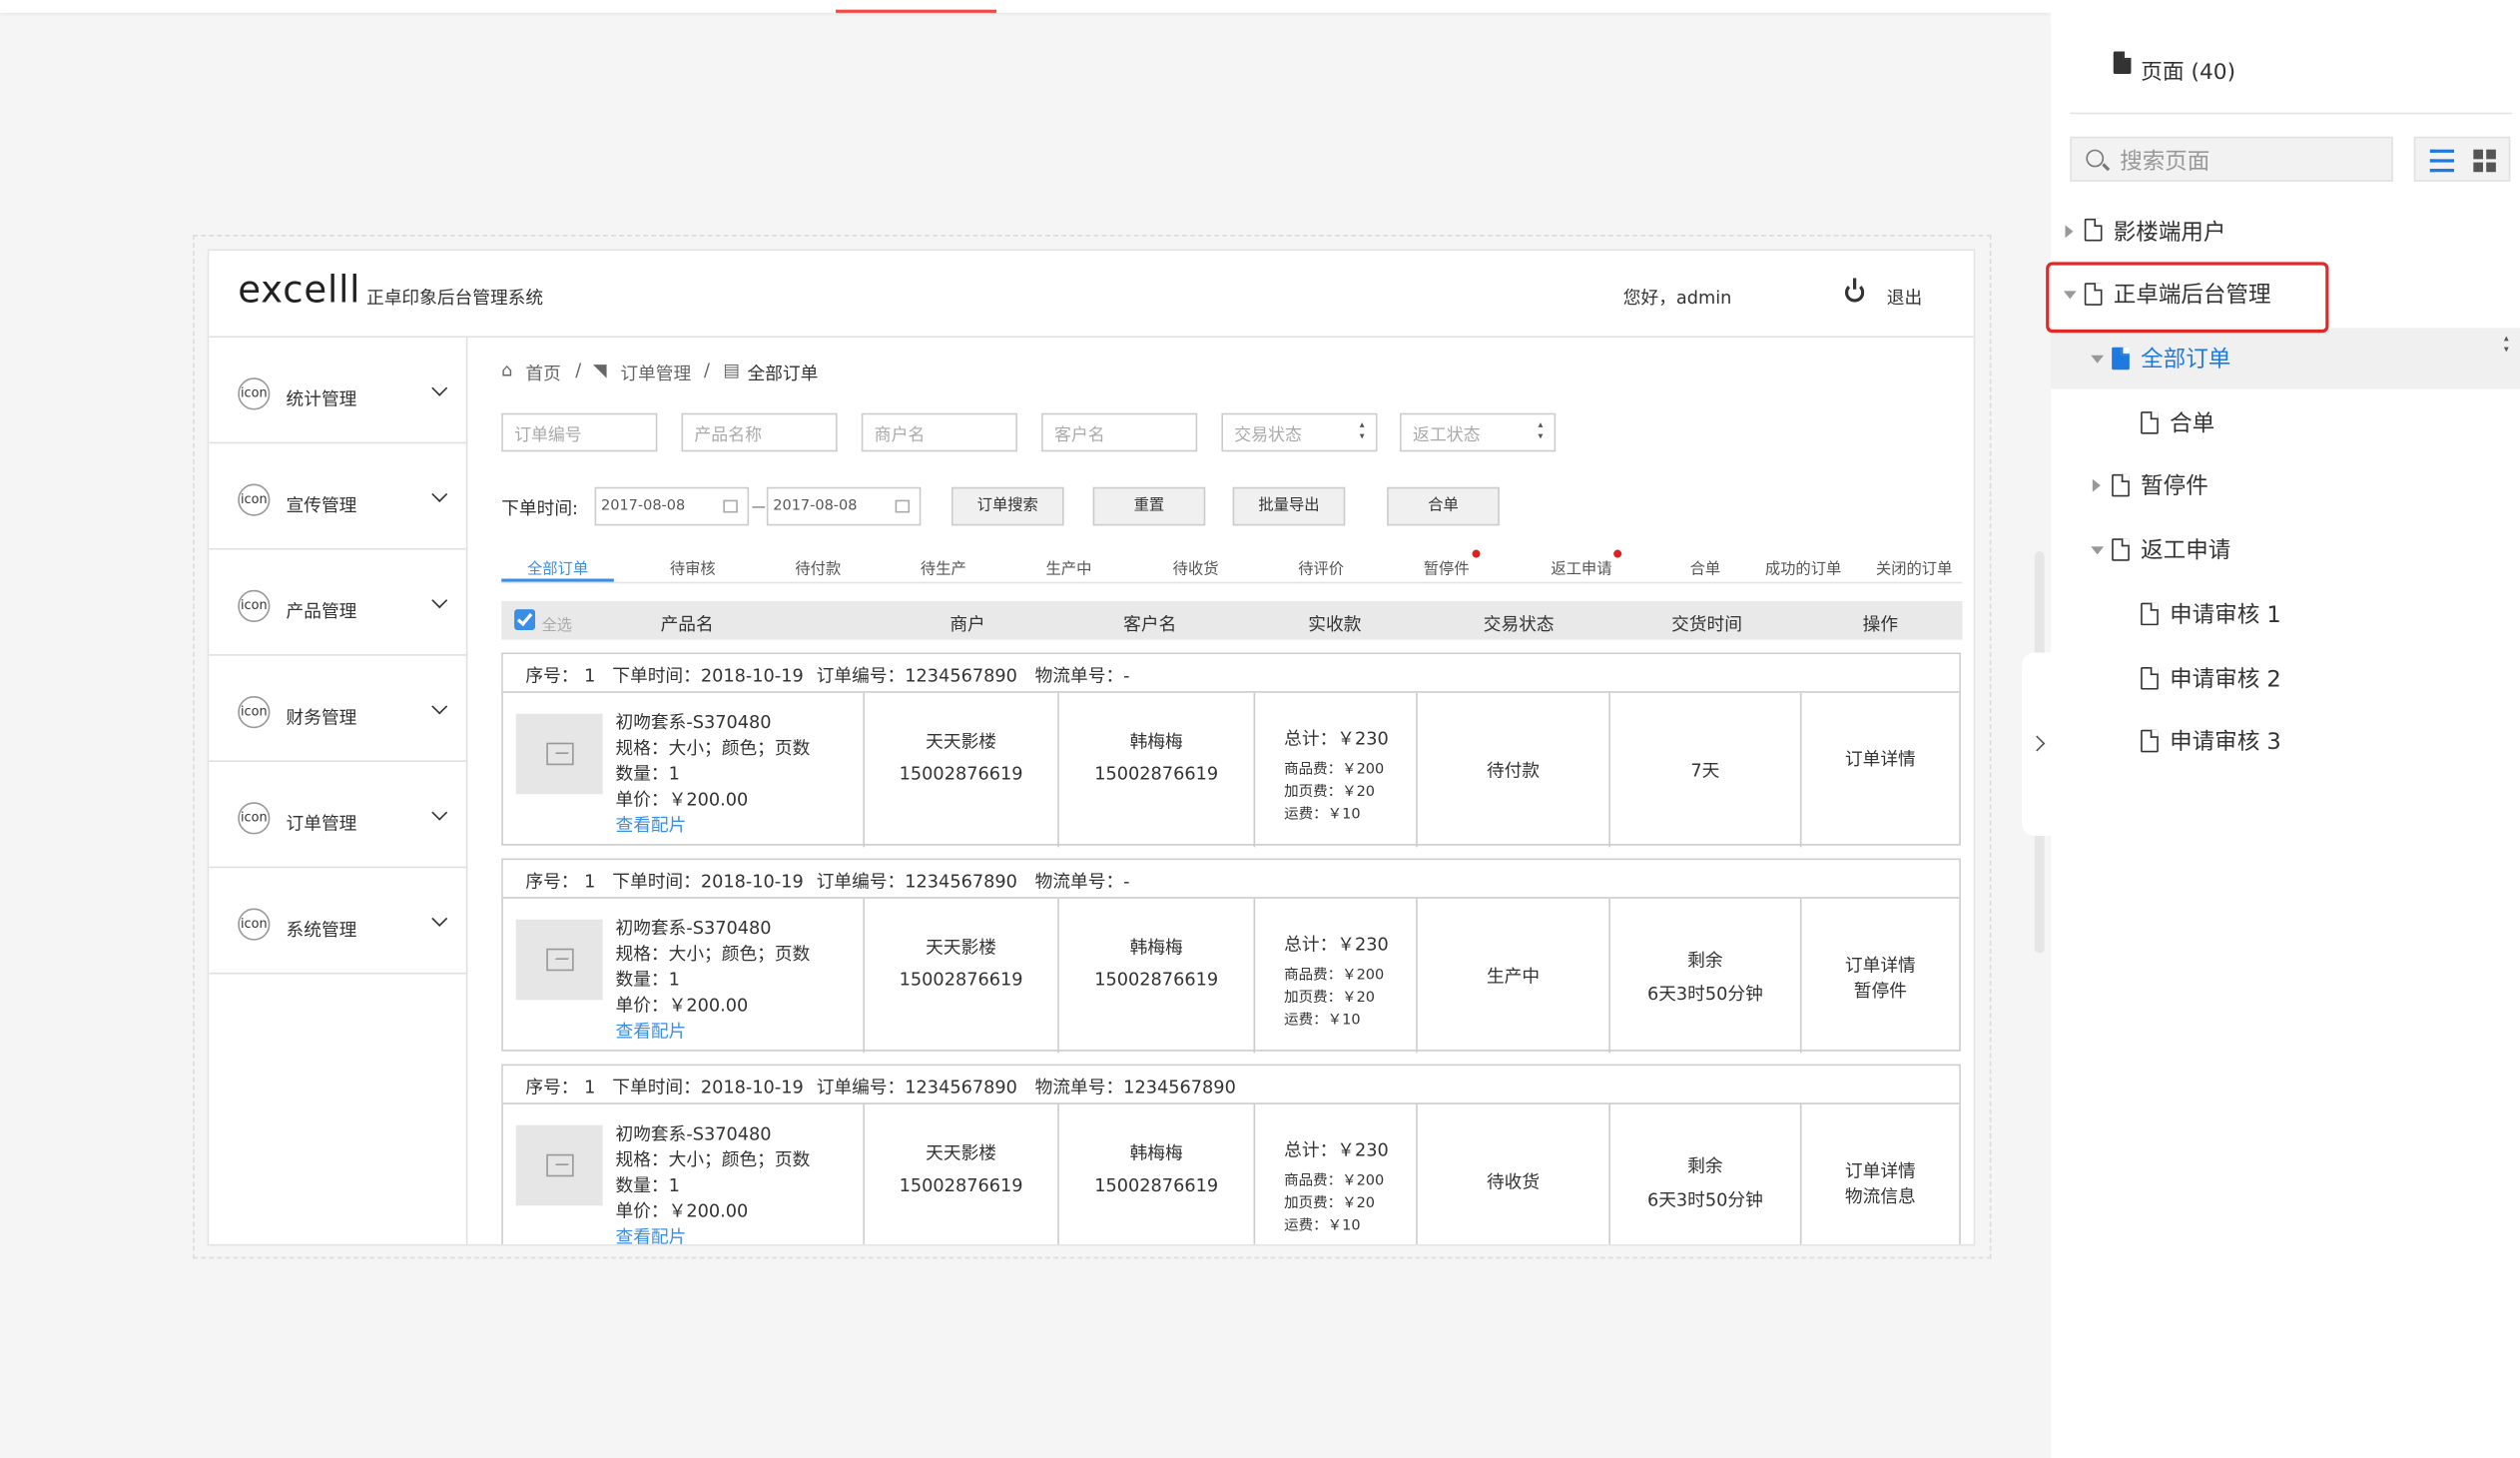 This screenshot has height=1458, width=2520. What do you see at coordinates (759, 432) in the screenshot?
I see `product-name-input: 产品名称` at bounding box center [759, 432].